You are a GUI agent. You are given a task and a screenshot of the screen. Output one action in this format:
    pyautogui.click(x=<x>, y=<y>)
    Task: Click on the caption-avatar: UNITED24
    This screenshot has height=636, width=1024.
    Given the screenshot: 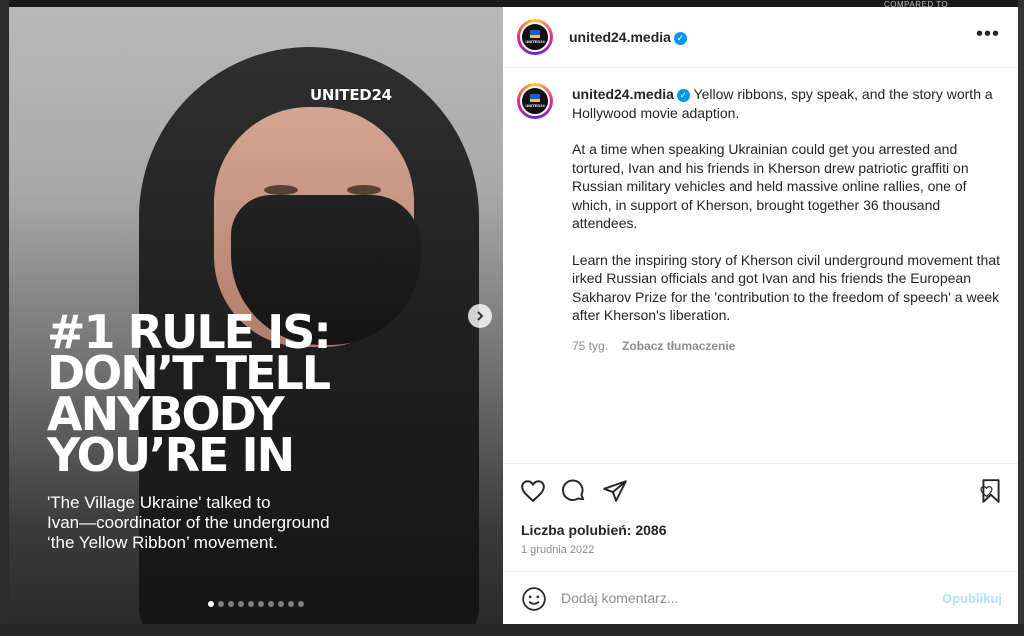 What is the action you would take?
    pyautogui.click(x=535, y=101)
    